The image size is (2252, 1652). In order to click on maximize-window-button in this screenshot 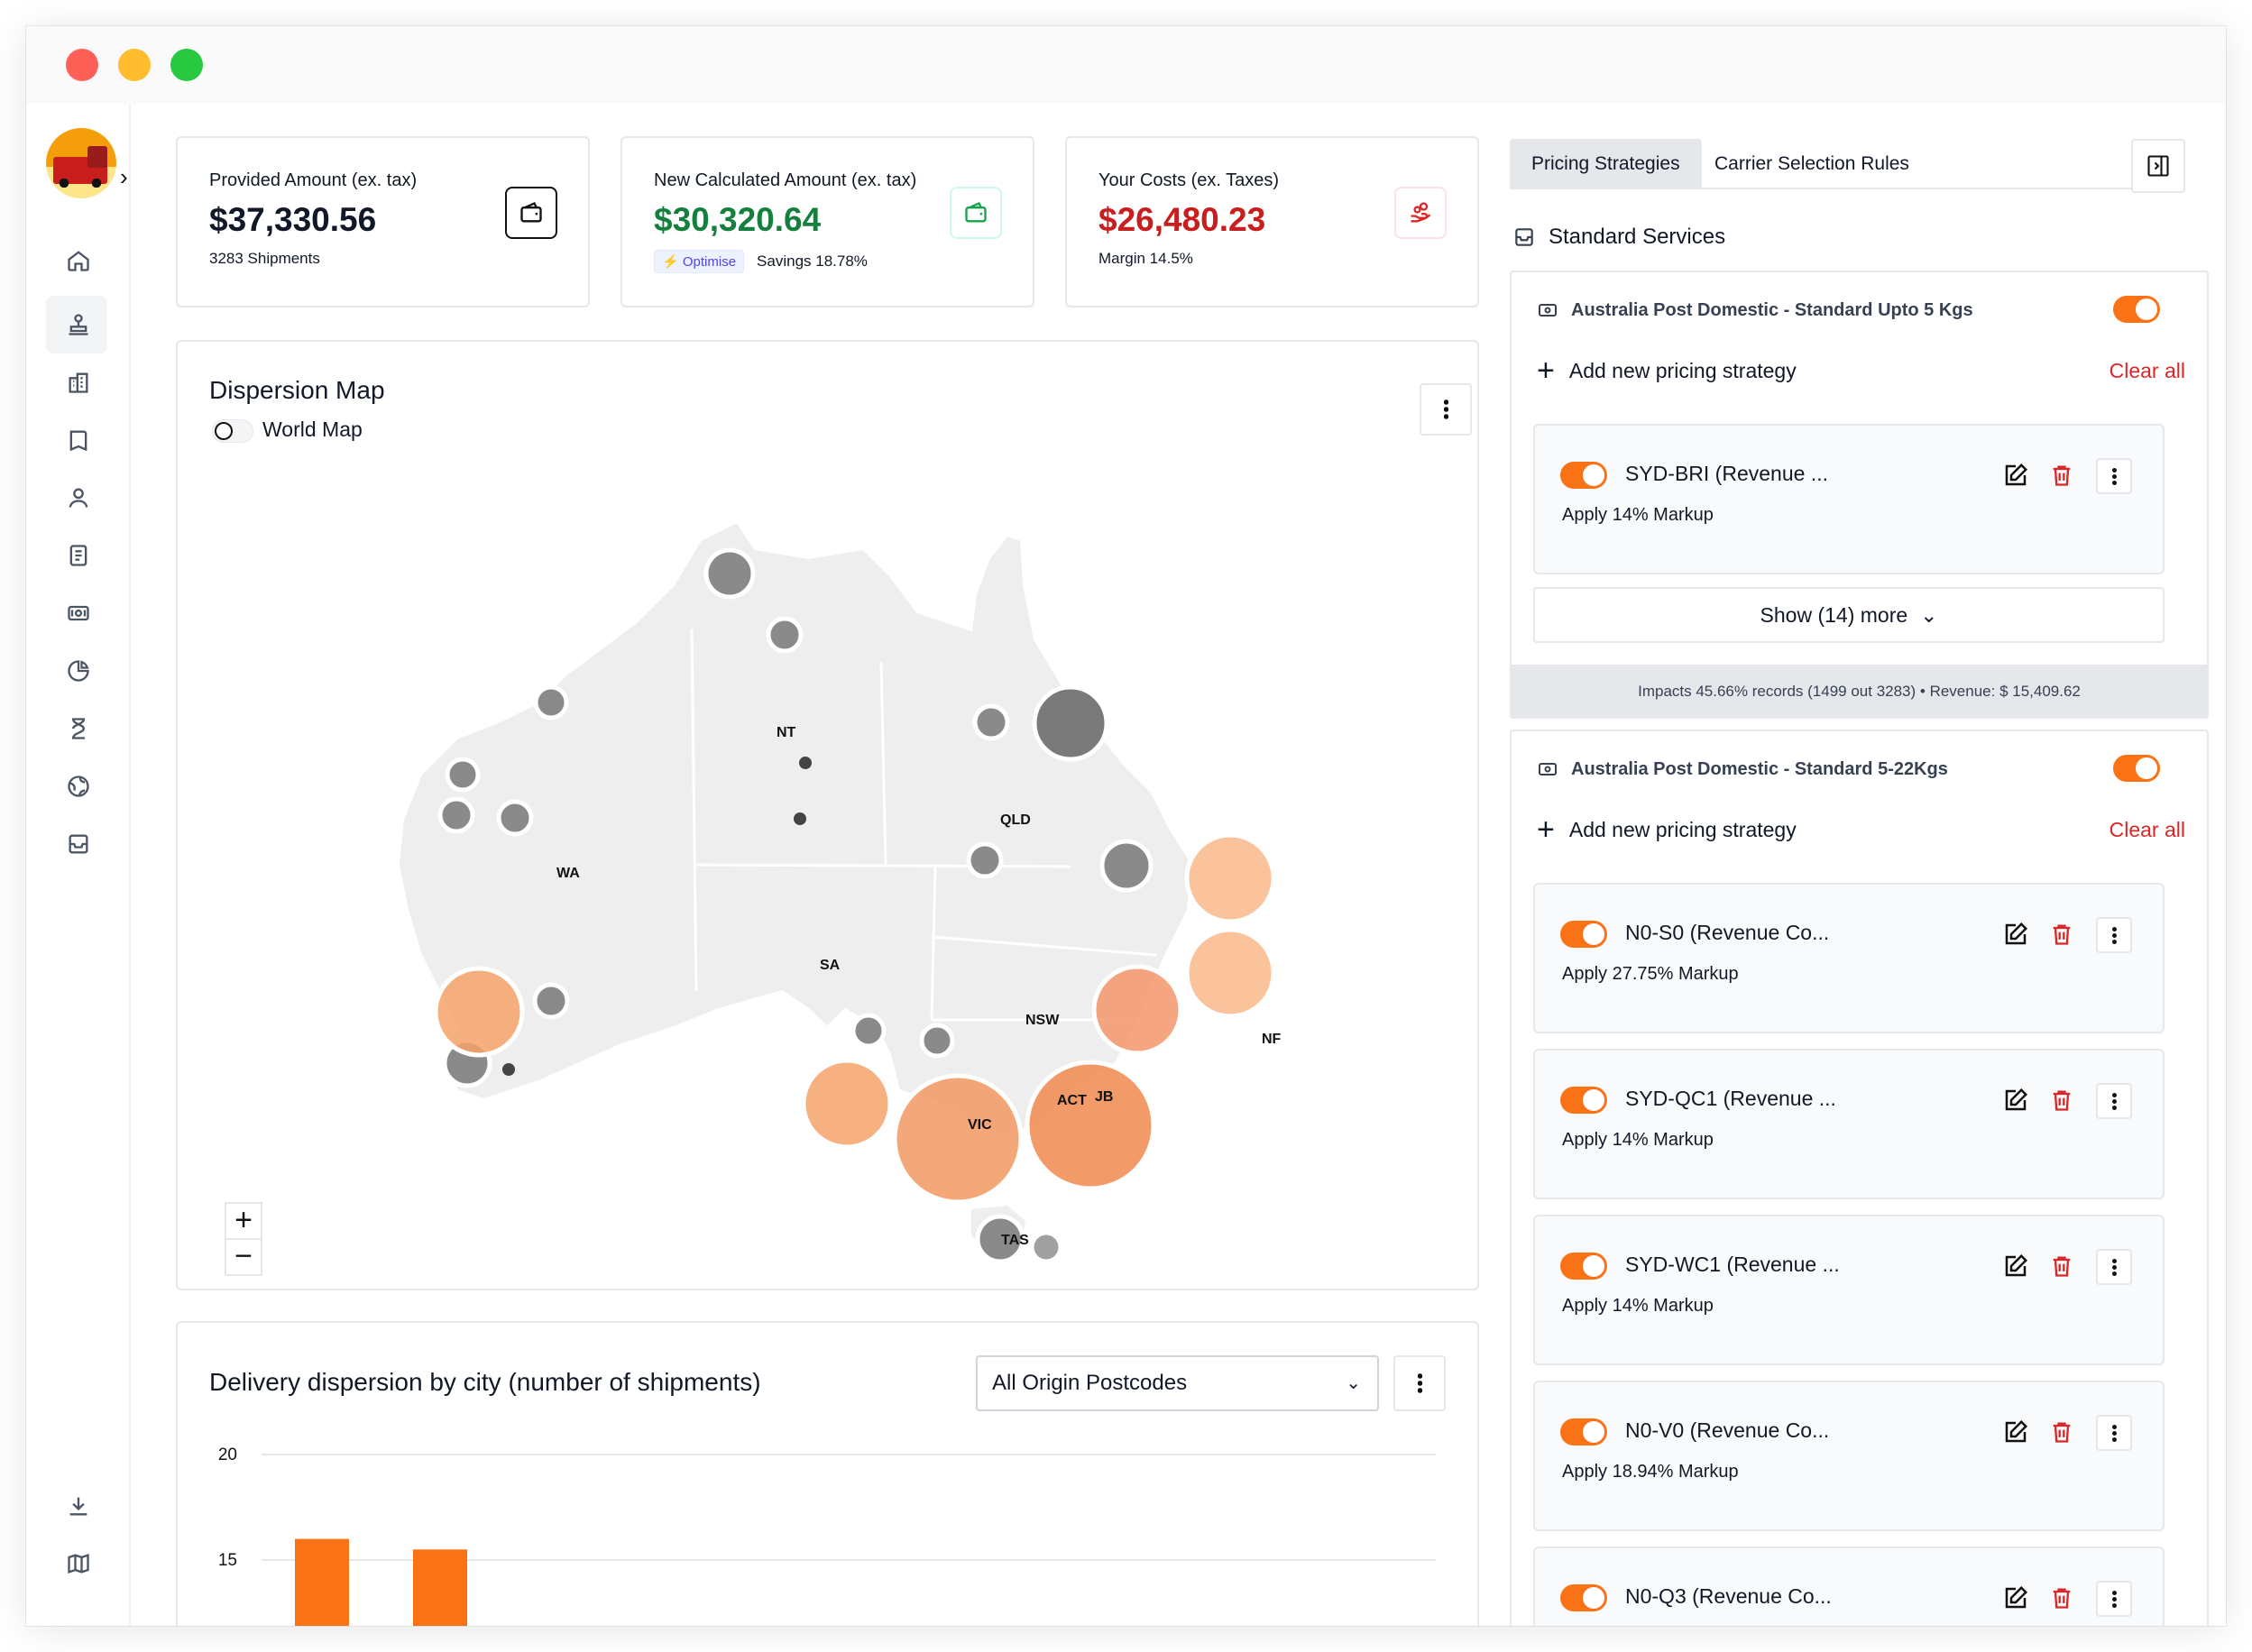, I will do `click(186, 65)`.